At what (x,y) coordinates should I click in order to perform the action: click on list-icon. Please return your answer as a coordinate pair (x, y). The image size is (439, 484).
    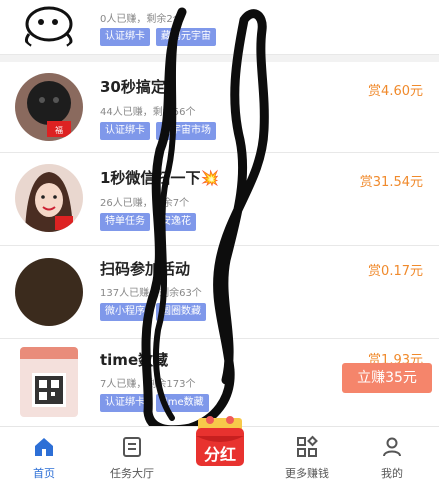
    Looking at the image, I should click on (132, 447).